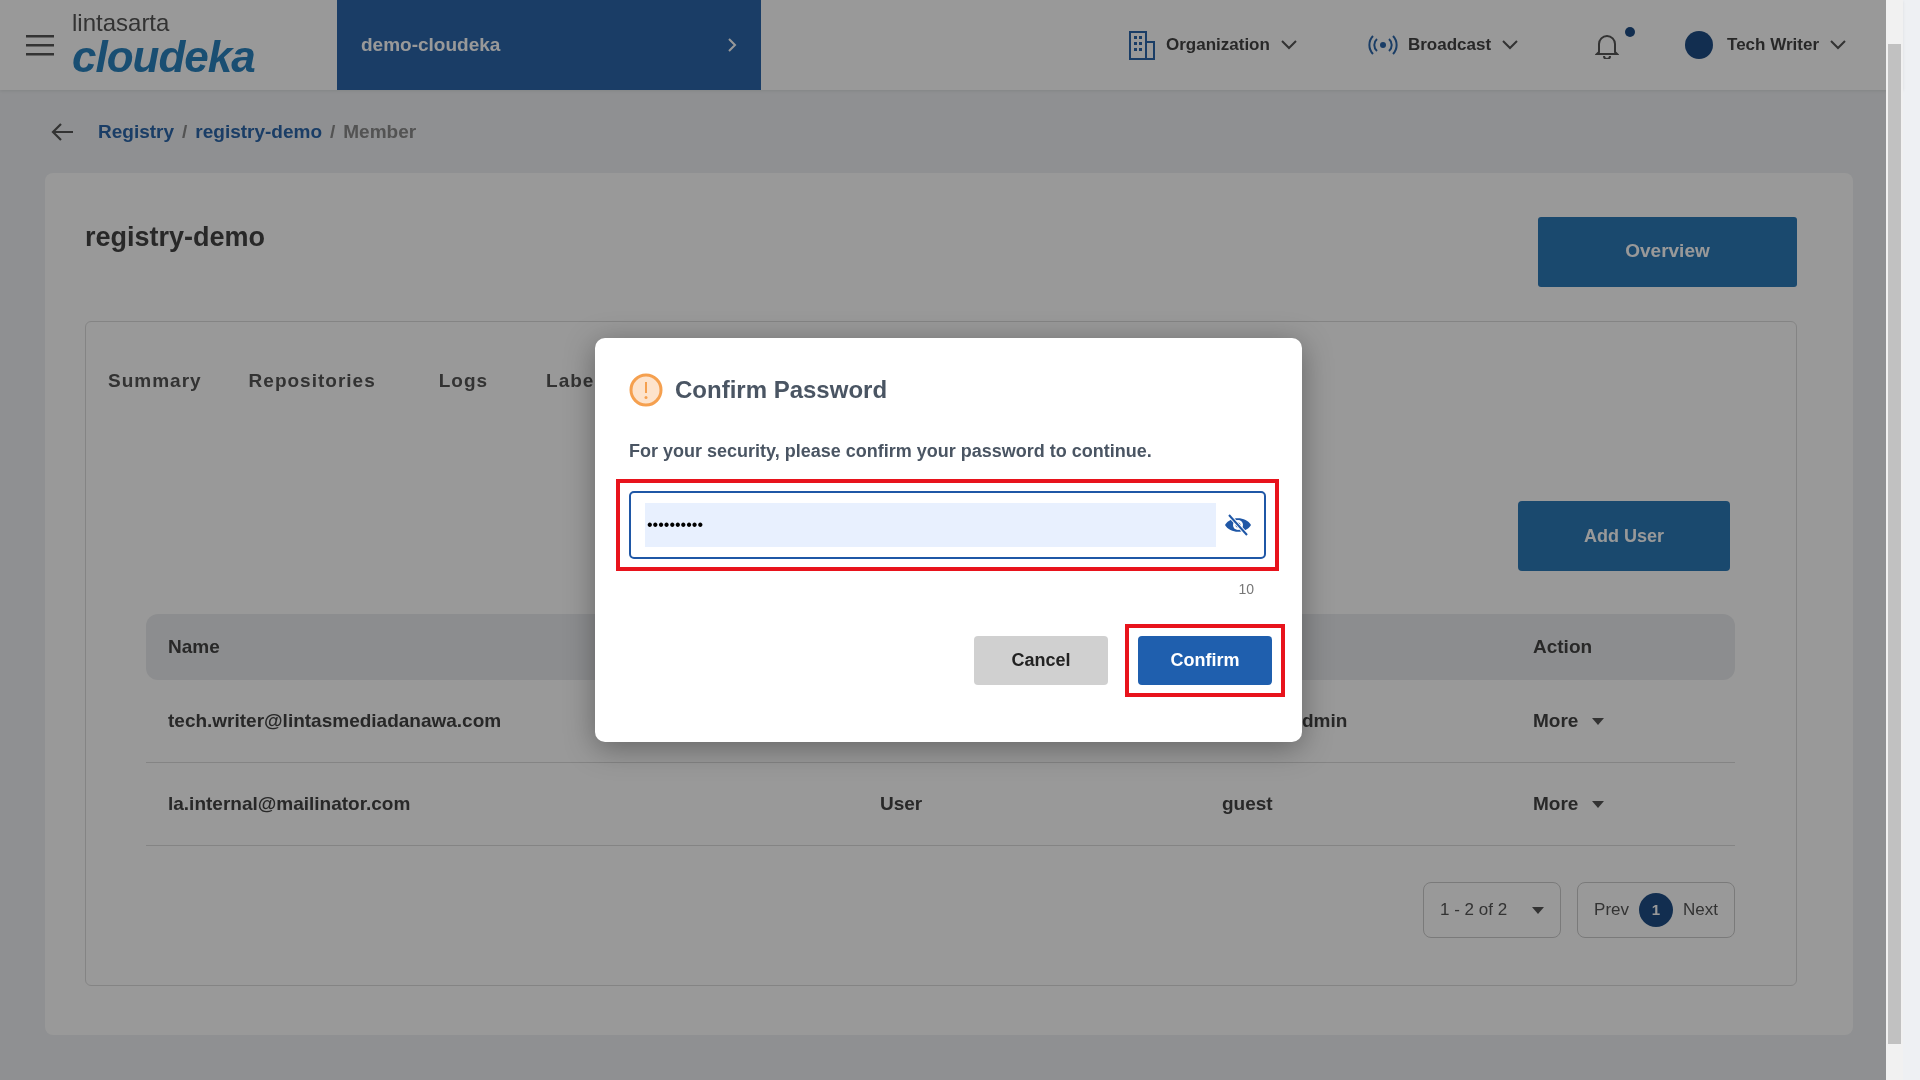 Image resolution: width=1920 pixels, height=1080 pixels. Describe the element at coordinates (1041, 660) in the screenshot. I see `cancel-button: Cancel` at that location.